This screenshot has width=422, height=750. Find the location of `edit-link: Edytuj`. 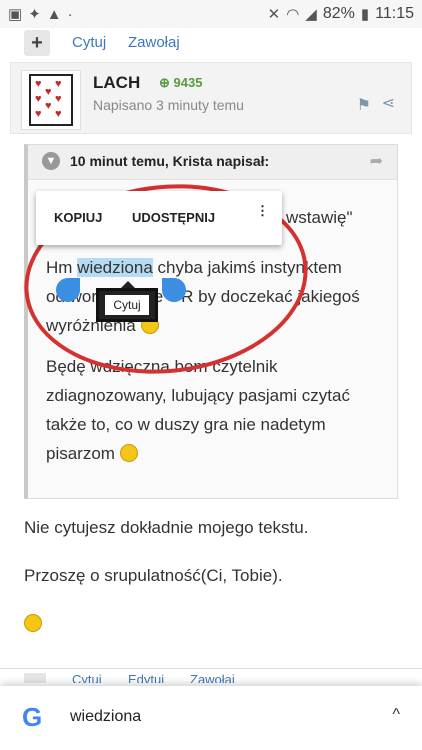

edit-link: Edytuj is located at coordinates (146, 677).